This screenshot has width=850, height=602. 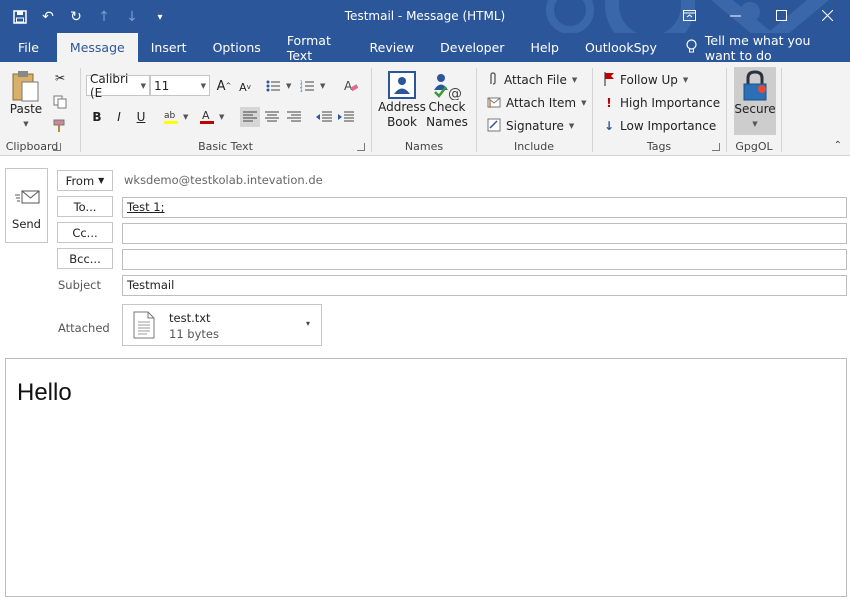 I want to click on collapse-ribbon-icon: ⌃, so click(x=838, y=145).